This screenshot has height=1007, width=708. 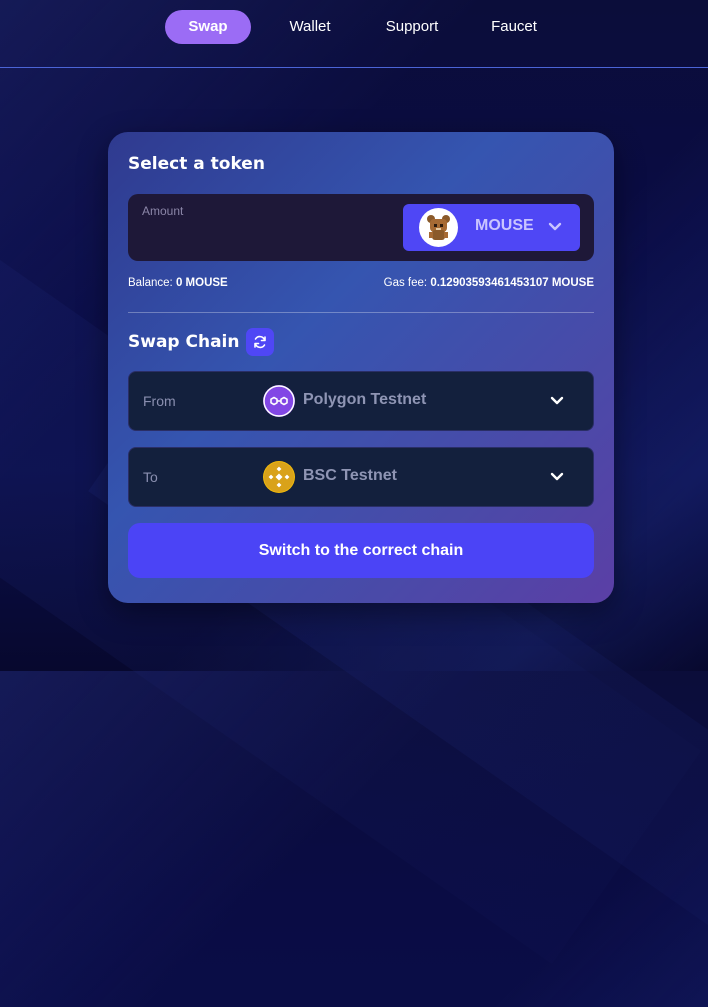 What do you see at coordinates (279, 401) in the screenshot?
I see `polygon-icon` at bounding box center [279, 401].